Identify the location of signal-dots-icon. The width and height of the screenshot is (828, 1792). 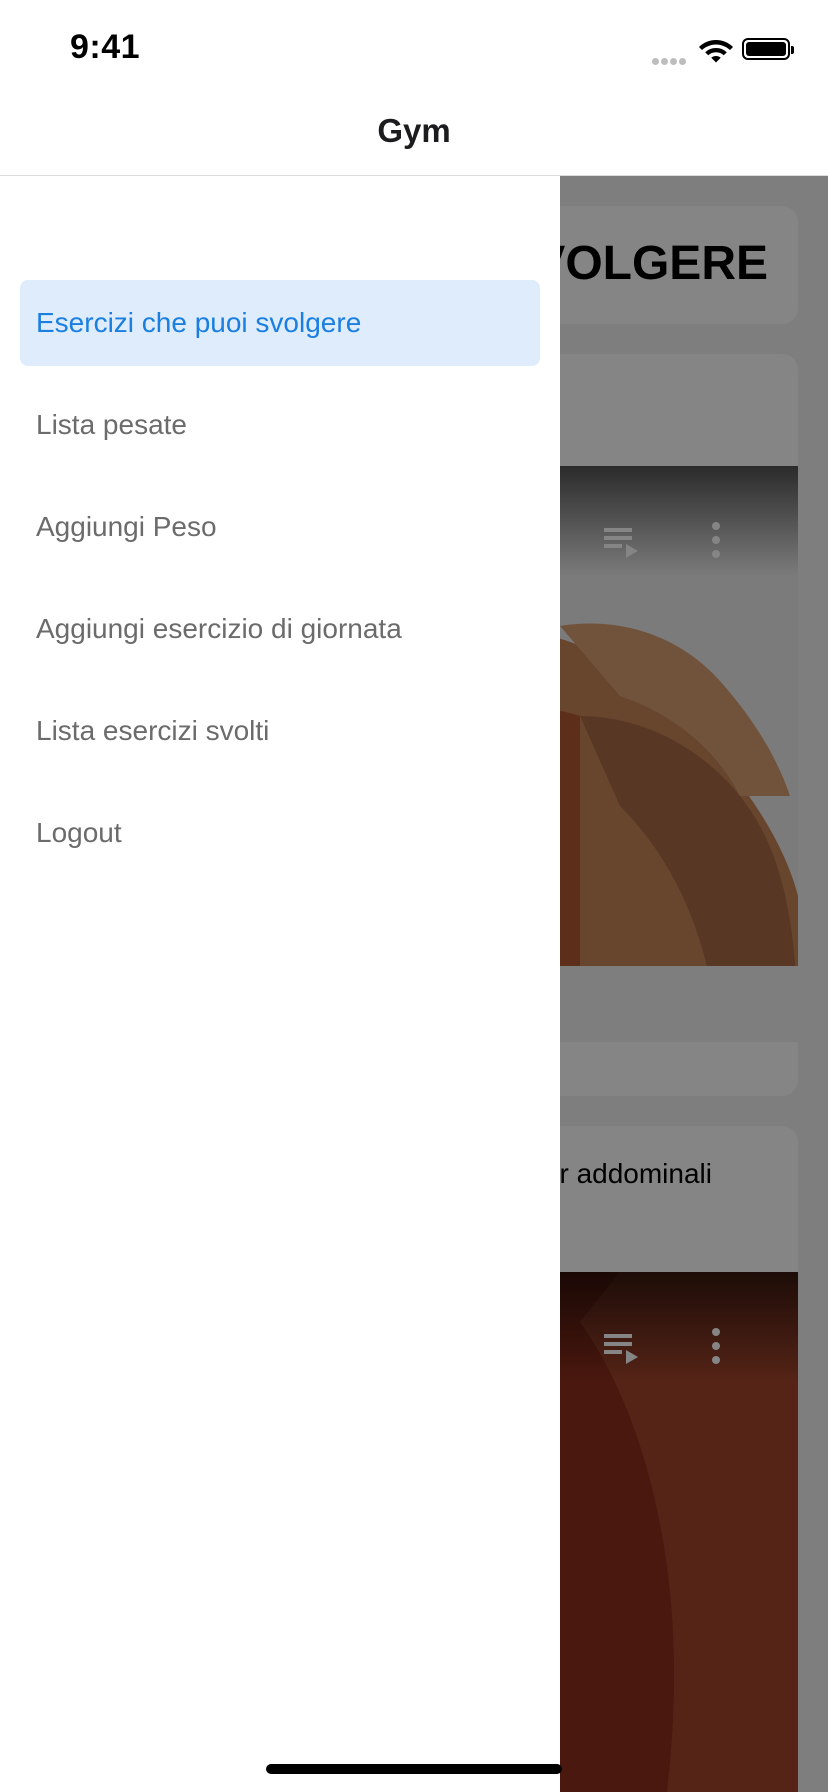
(671, 58).